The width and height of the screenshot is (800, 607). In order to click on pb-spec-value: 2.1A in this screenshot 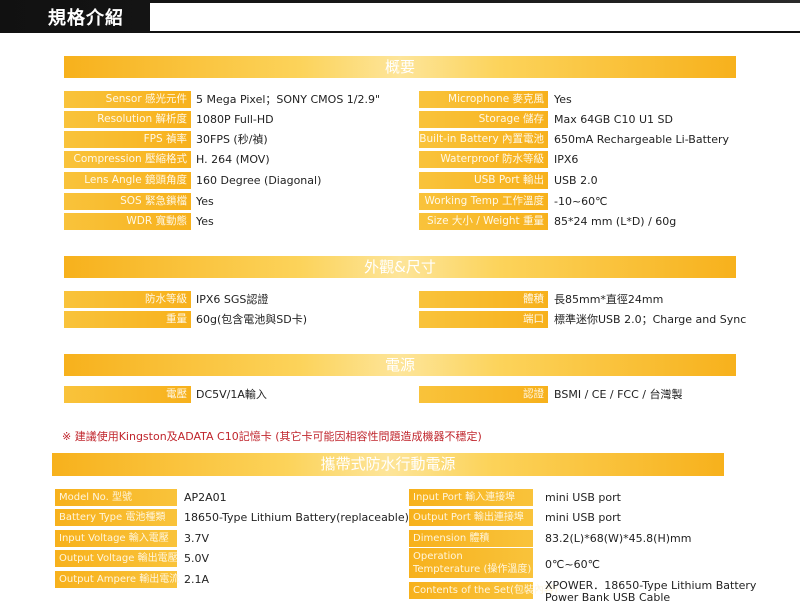, I will do `click(197, 579)`.